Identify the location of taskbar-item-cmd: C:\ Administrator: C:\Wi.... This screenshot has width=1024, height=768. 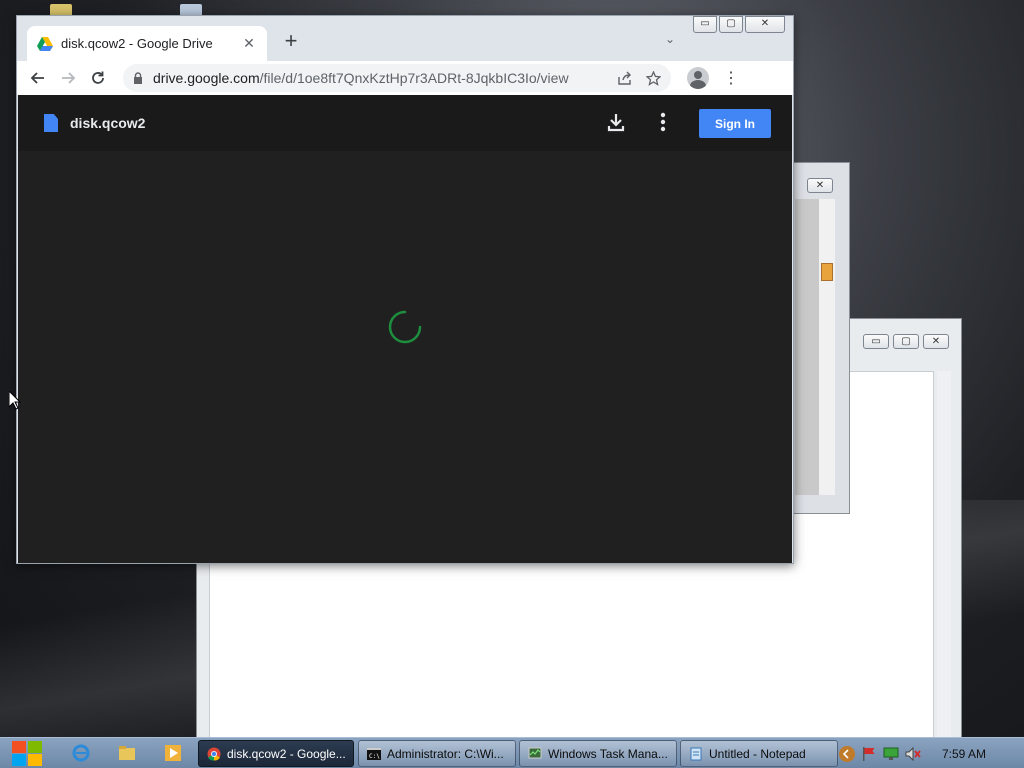
(437, 753).